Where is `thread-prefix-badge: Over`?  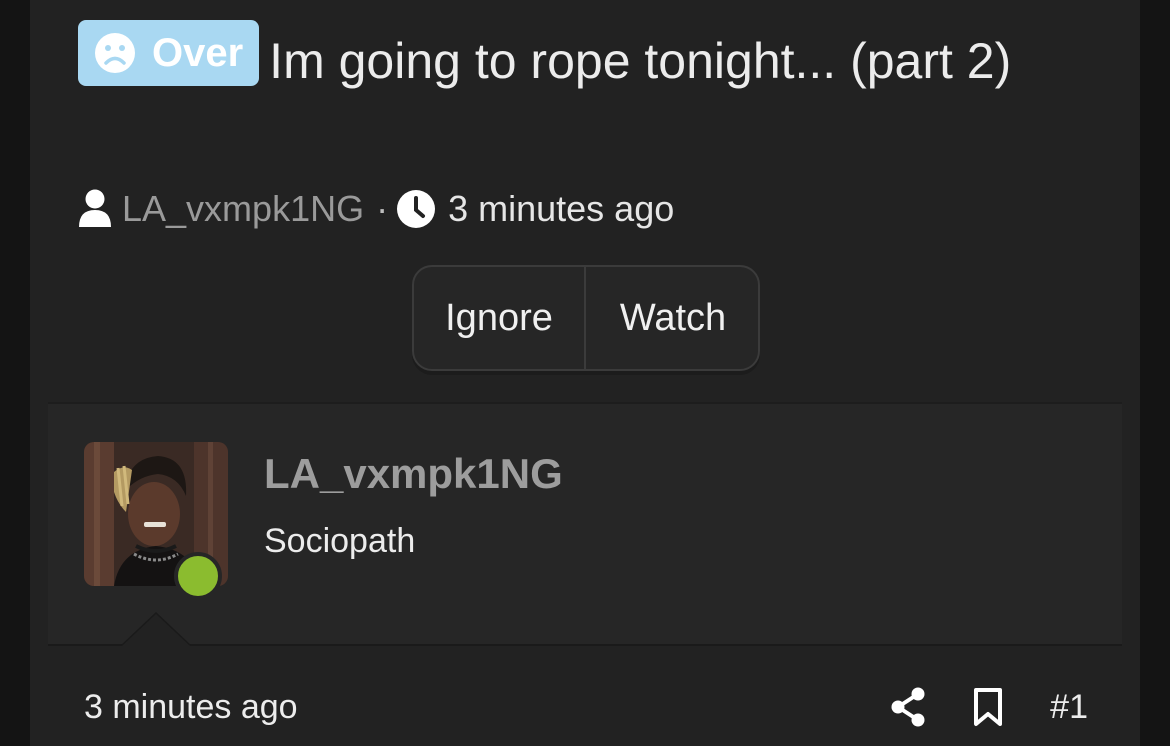 thread-prefix-badge: Over is located at coordinates (169, 53).